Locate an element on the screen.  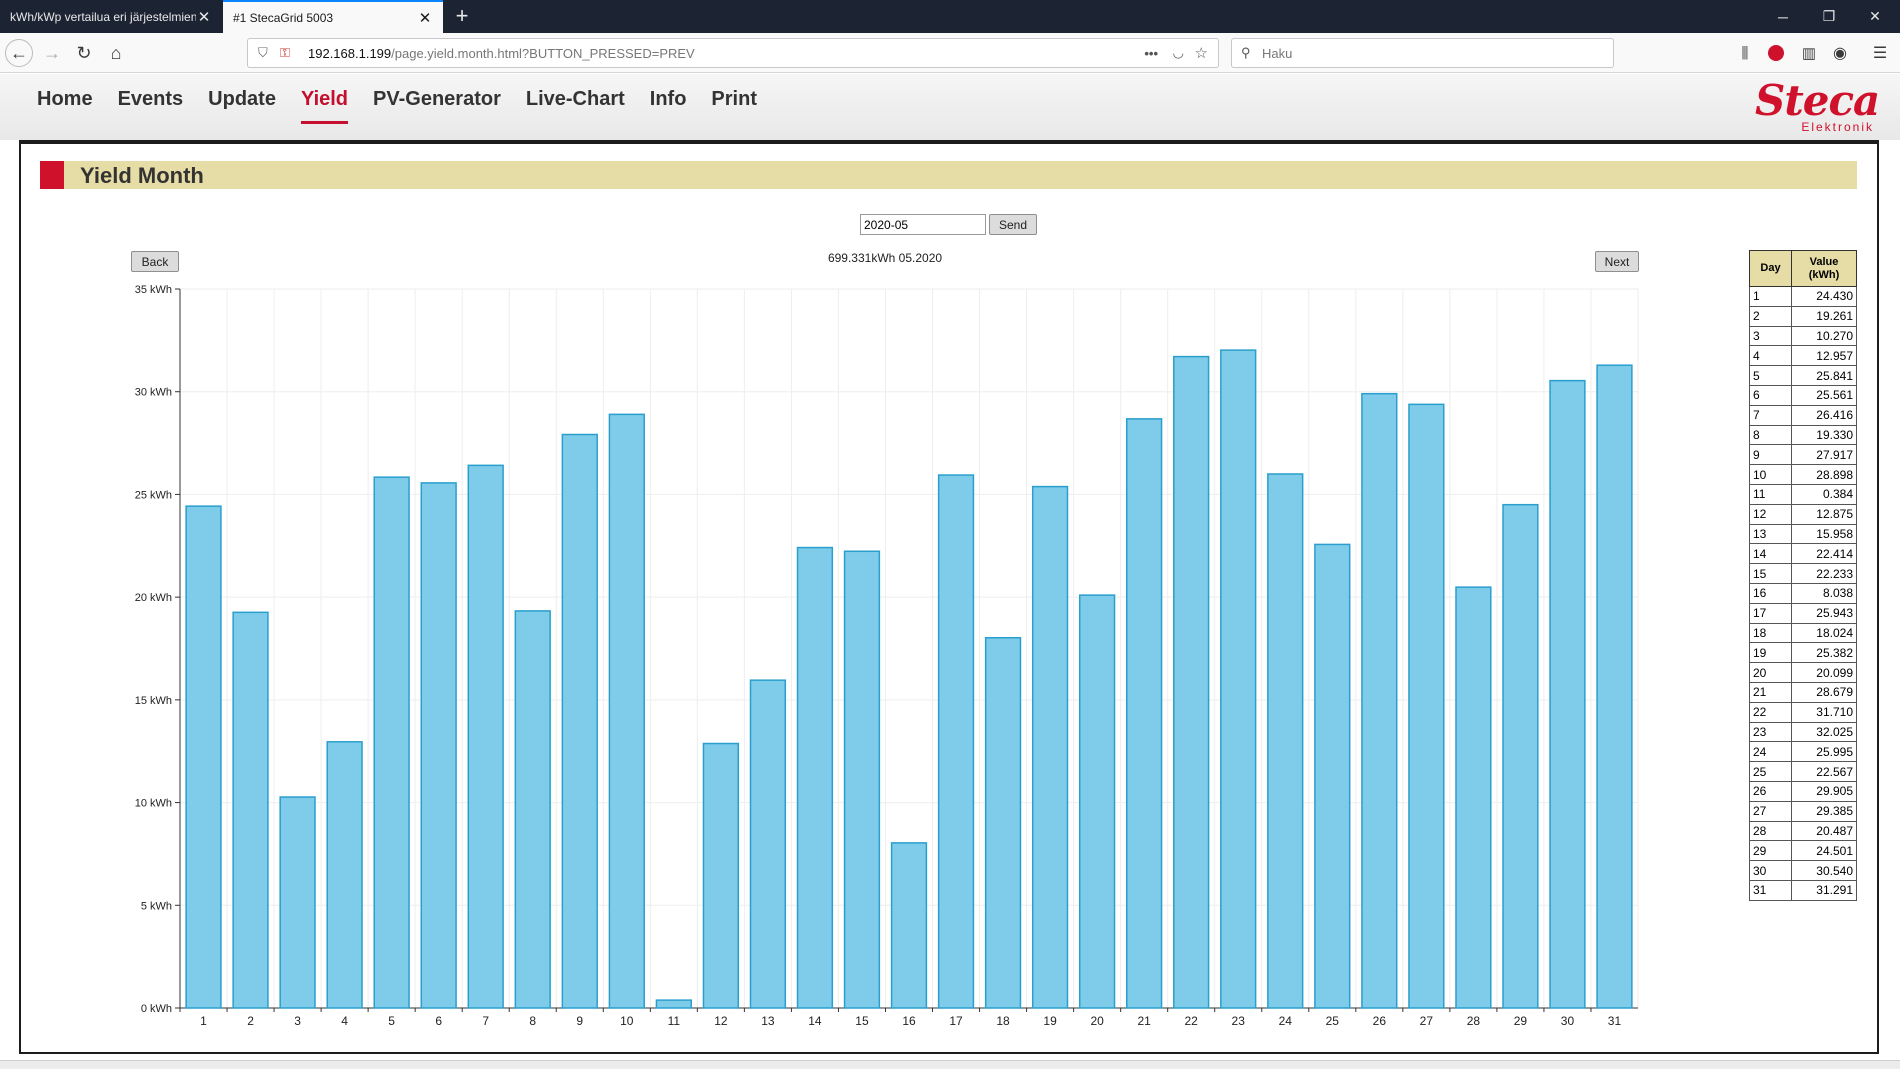
table-row: 29 24.501 is located at coordinates (1803, 851).